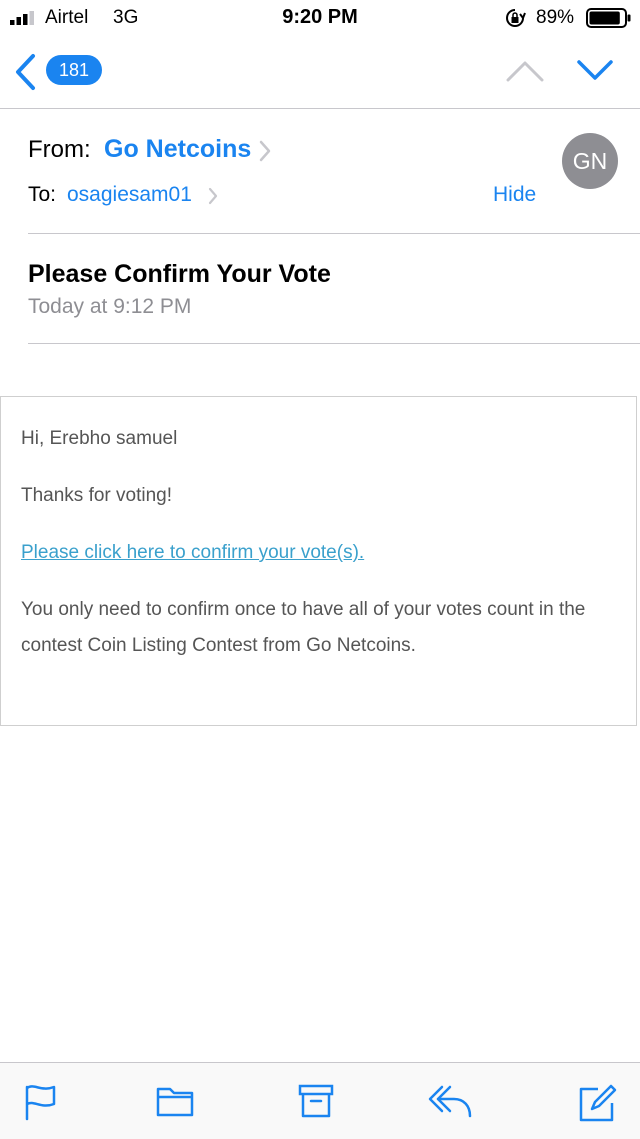  I want to click on sender-avatar: GN, so click(590, 161).